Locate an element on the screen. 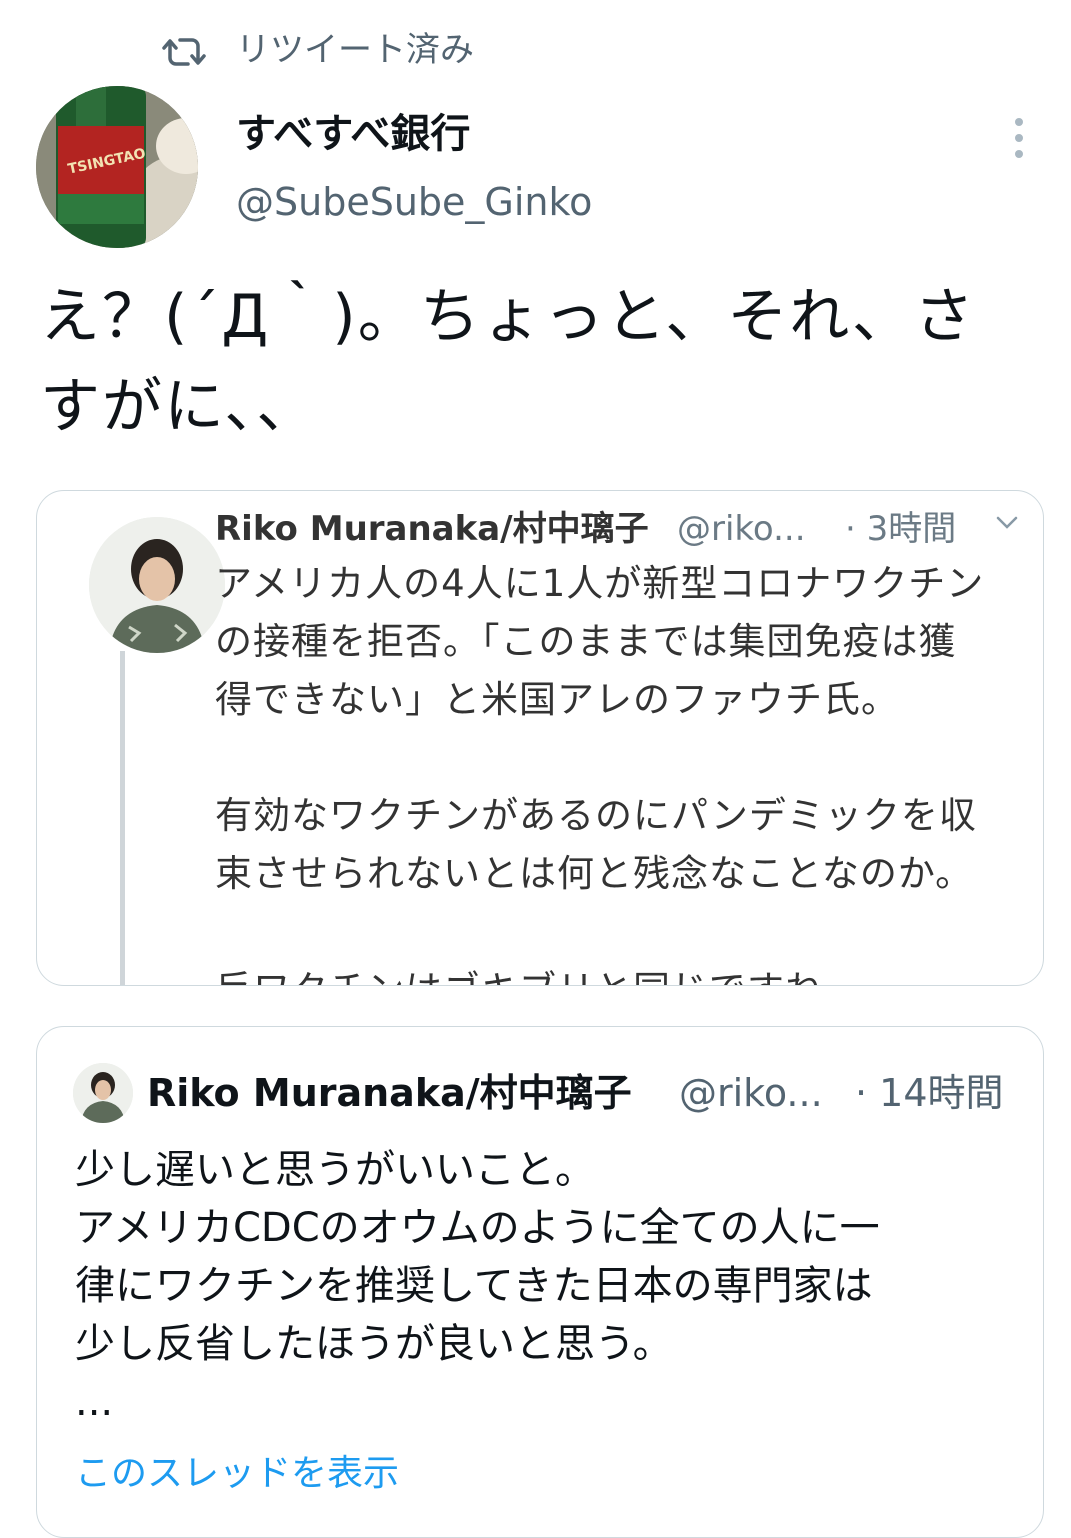  screenshot-text-line: の接種を拒否。「このままでは集団免疫は獲 is located at coordinates (586, 641).